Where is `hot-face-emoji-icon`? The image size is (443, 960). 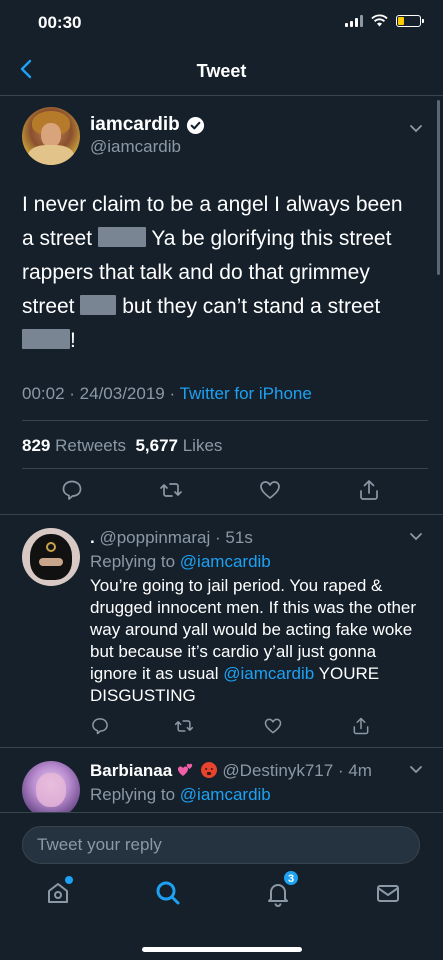 hot-face-emoji-icon is located at coordinates (208, 770).